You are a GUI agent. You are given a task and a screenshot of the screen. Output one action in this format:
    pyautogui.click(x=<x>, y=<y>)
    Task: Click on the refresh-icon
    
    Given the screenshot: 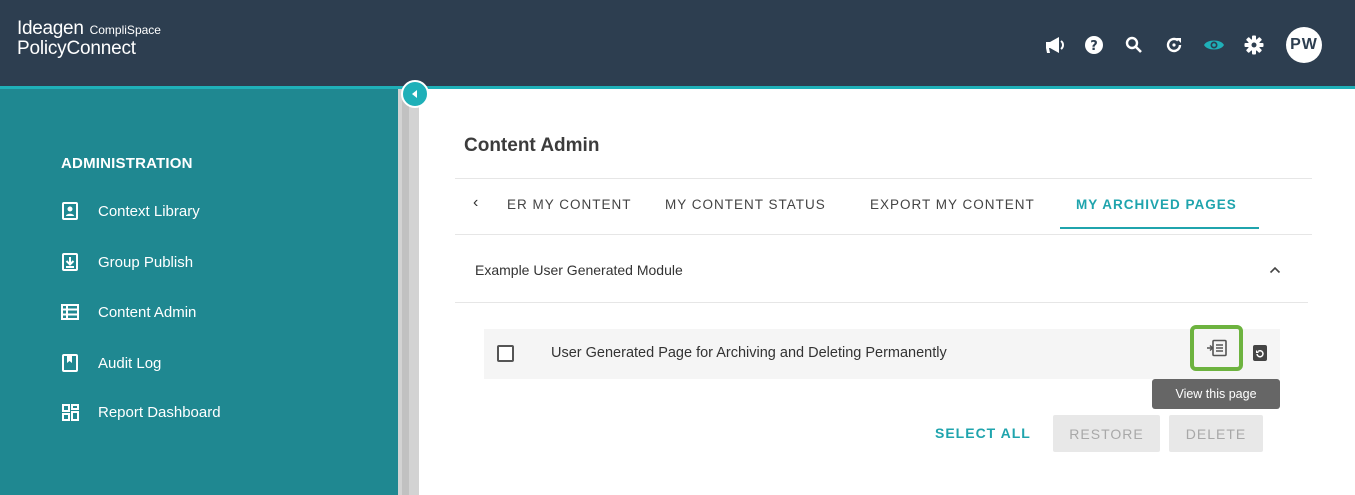 What is the action you would take?
    pyautogui.click(x=1174, y=45)
    